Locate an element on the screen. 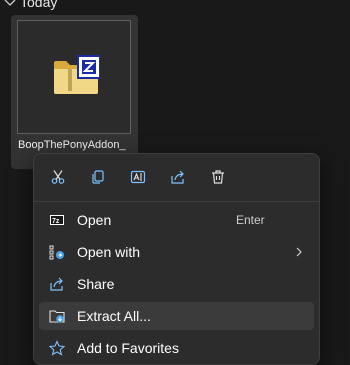 The width and height of the screenshot is (350, 365). chevron-right-icon is located at coordinates (299, 252).